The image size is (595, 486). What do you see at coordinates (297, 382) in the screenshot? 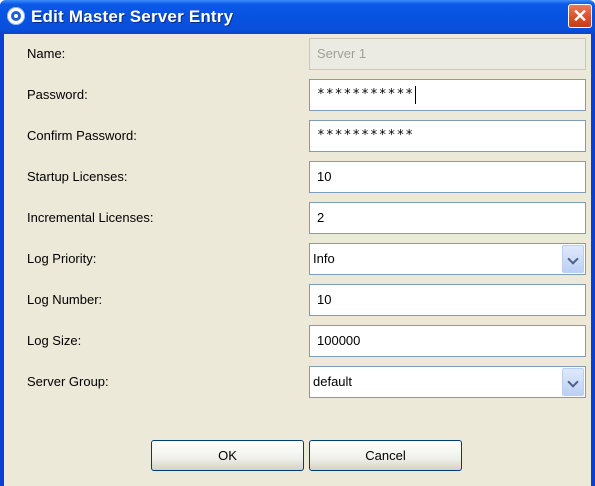
I see `server-group-row: Server Group: default` at bounding box center [297, 382].